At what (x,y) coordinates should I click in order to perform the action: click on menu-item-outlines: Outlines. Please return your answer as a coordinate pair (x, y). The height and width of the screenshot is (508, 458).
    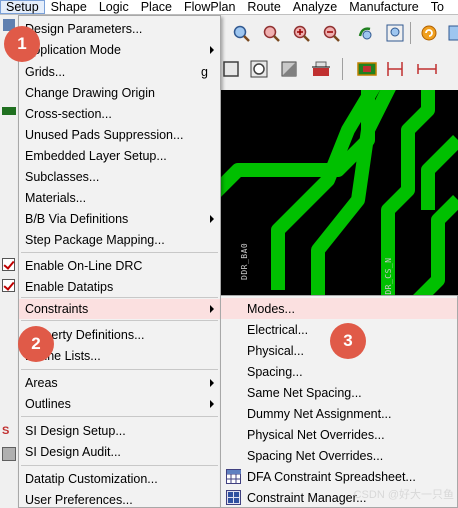
    Looking at the image, I should click on (119, 404).